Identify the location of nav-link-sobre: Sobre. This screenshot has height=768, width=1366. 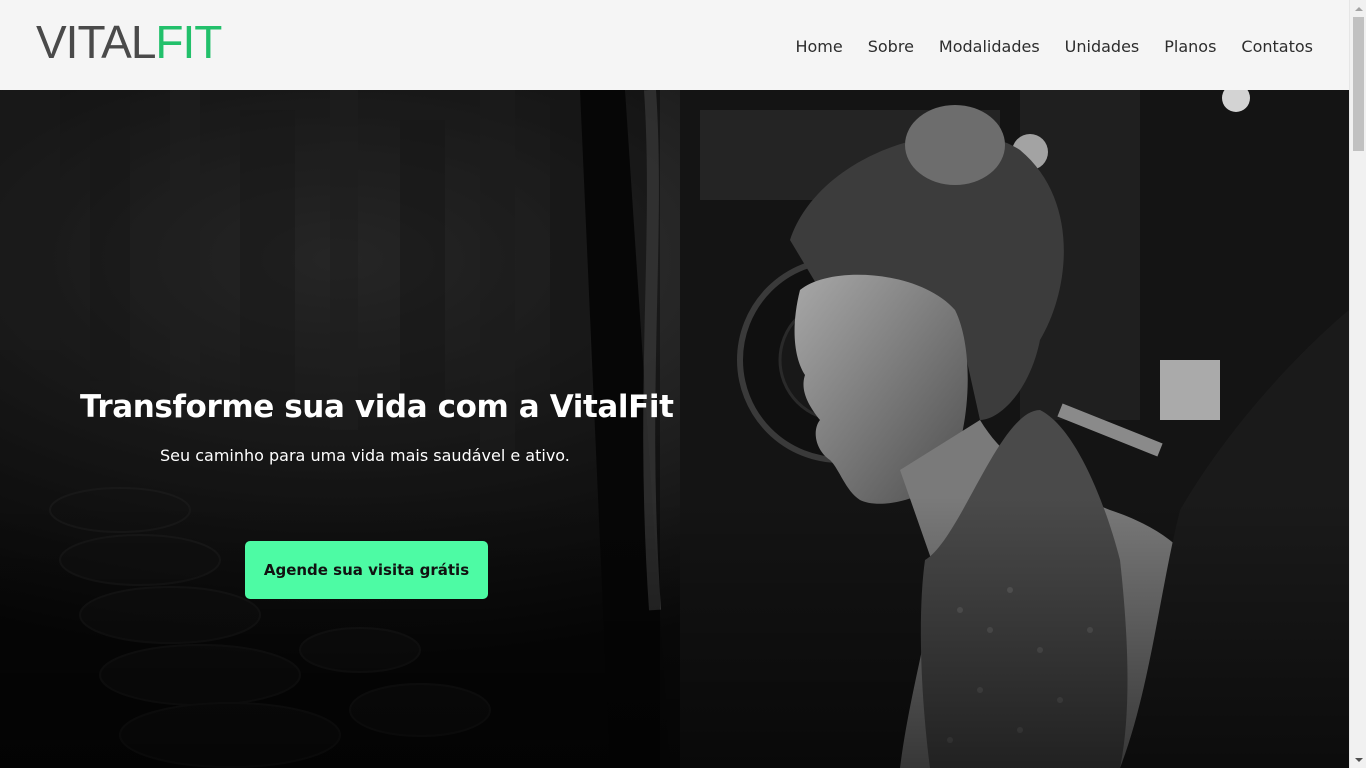
(891, 46).